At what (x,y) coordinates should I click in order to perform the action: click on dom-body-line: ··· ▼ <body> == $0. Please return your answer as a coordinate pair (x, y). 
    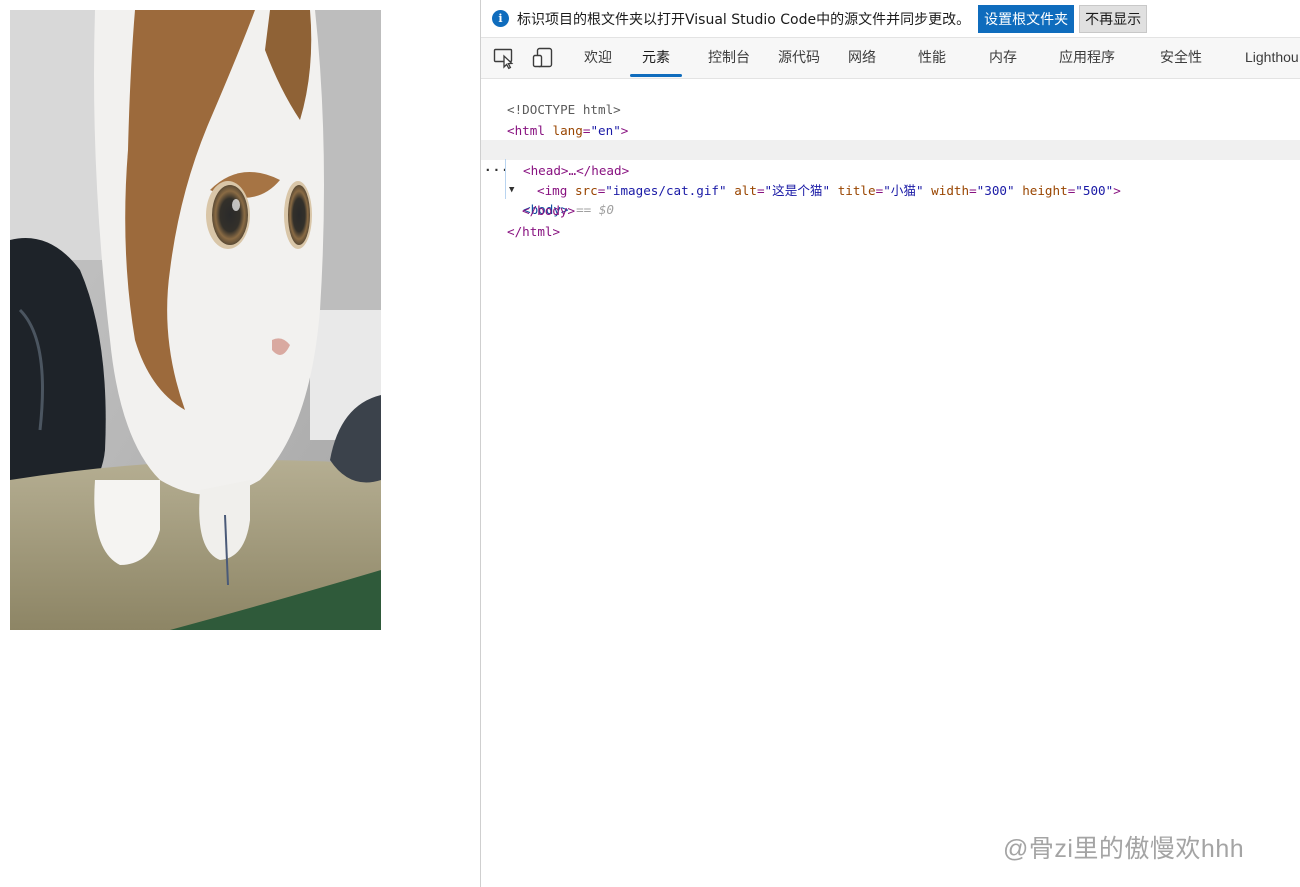
    Looking at the image, I should click on (890, 178).